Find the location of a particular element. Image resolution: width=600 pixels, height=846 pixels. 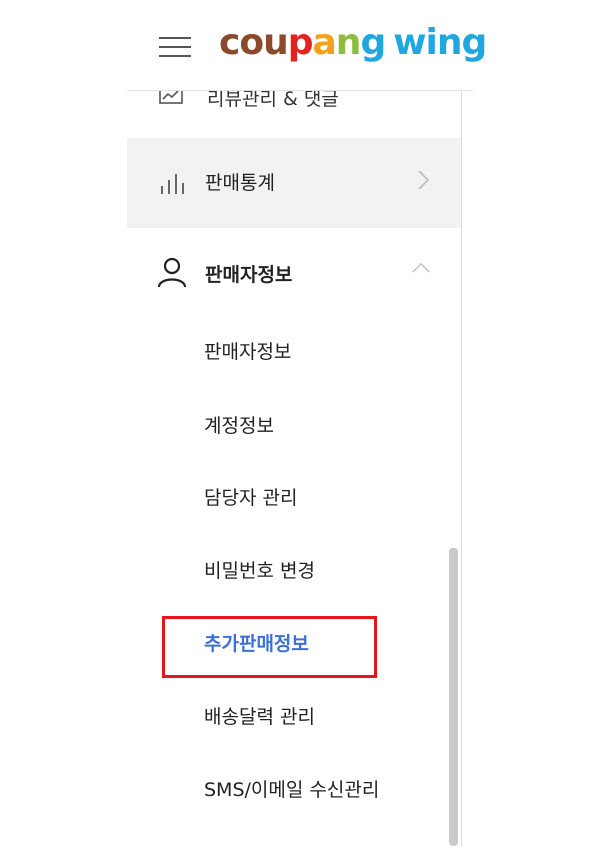

sidebar-item-label: 판매통계 is located at coordinates (240, 183).